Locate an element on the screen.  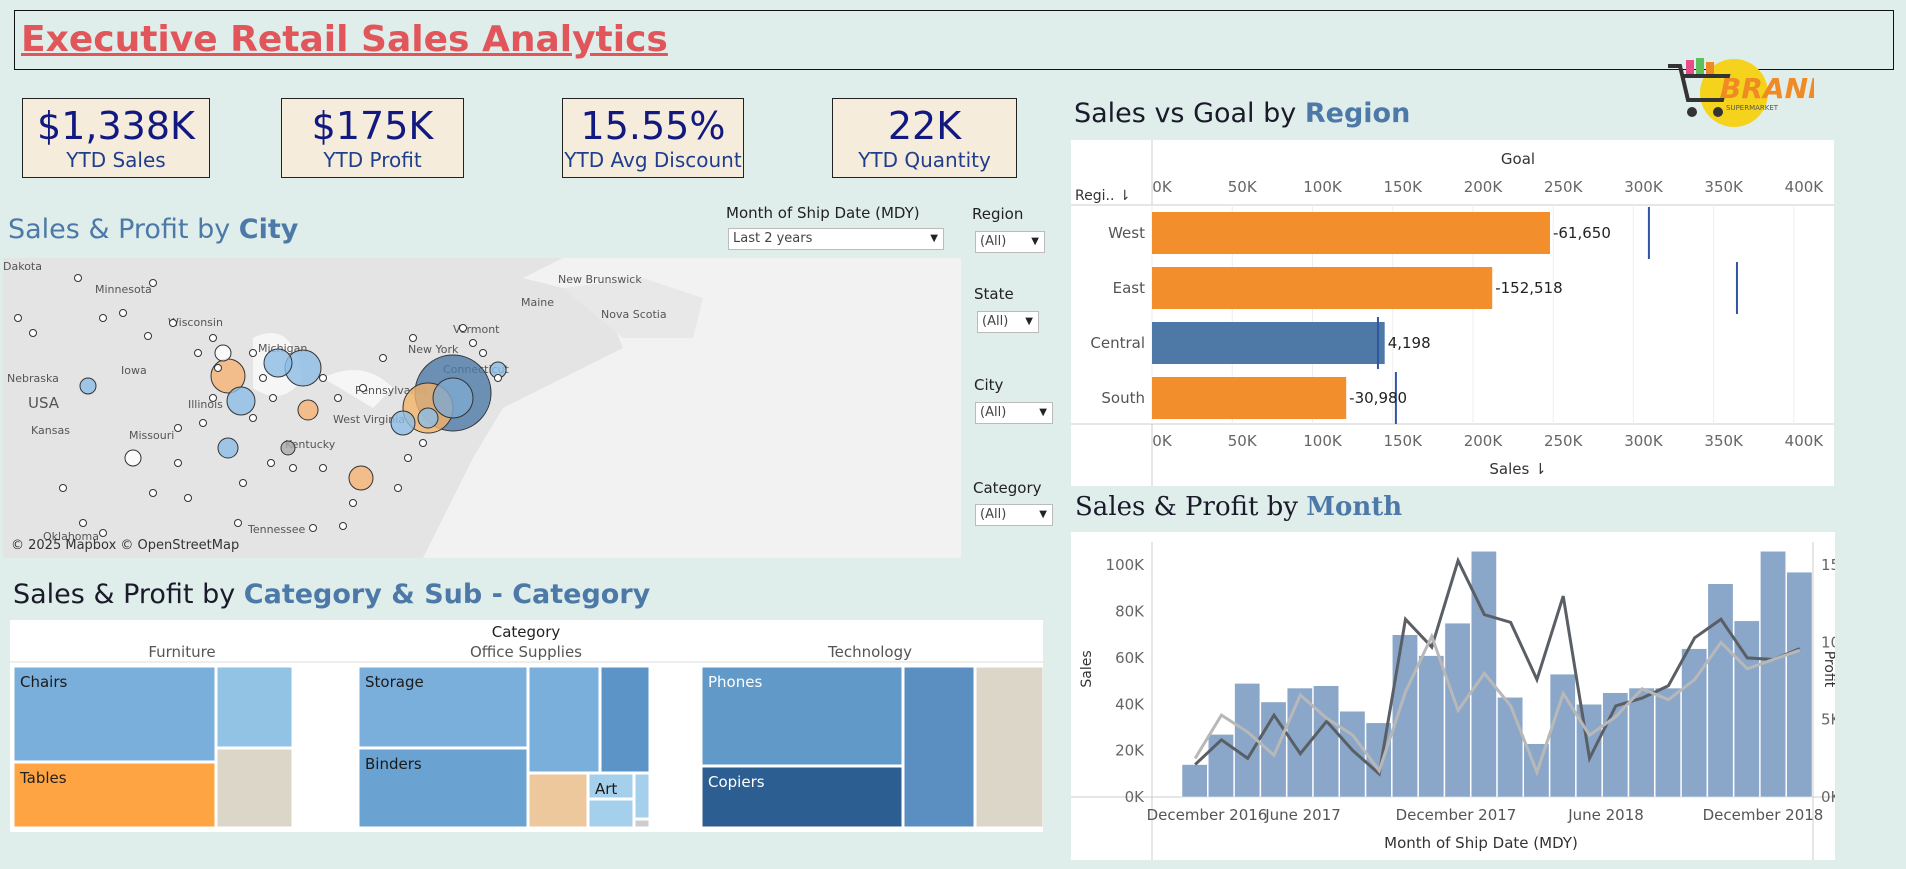
map-label: Nebraska is located at coordinates (33, 378).